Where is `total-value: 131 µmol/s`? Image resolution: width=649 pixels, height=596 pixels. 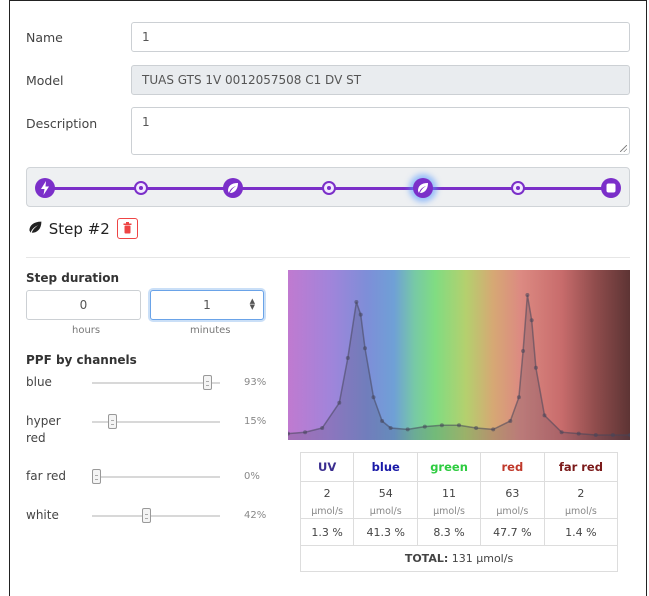 total-value: 131 µmol/s is located at coordinates (482, 558).